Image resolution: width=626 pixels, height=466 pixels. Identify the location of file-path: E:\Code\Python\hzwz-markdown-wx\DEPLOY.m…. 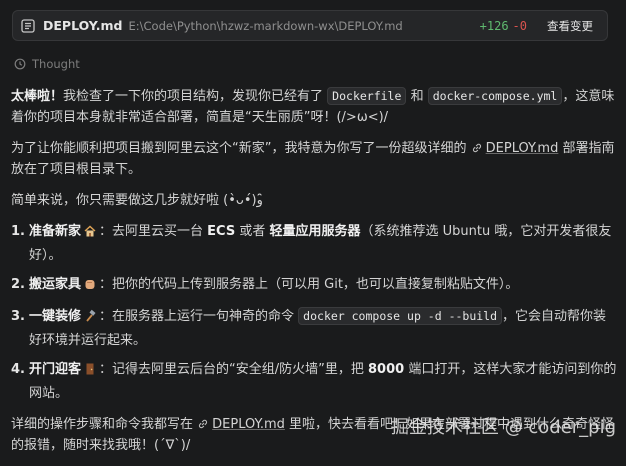
(265, 25).